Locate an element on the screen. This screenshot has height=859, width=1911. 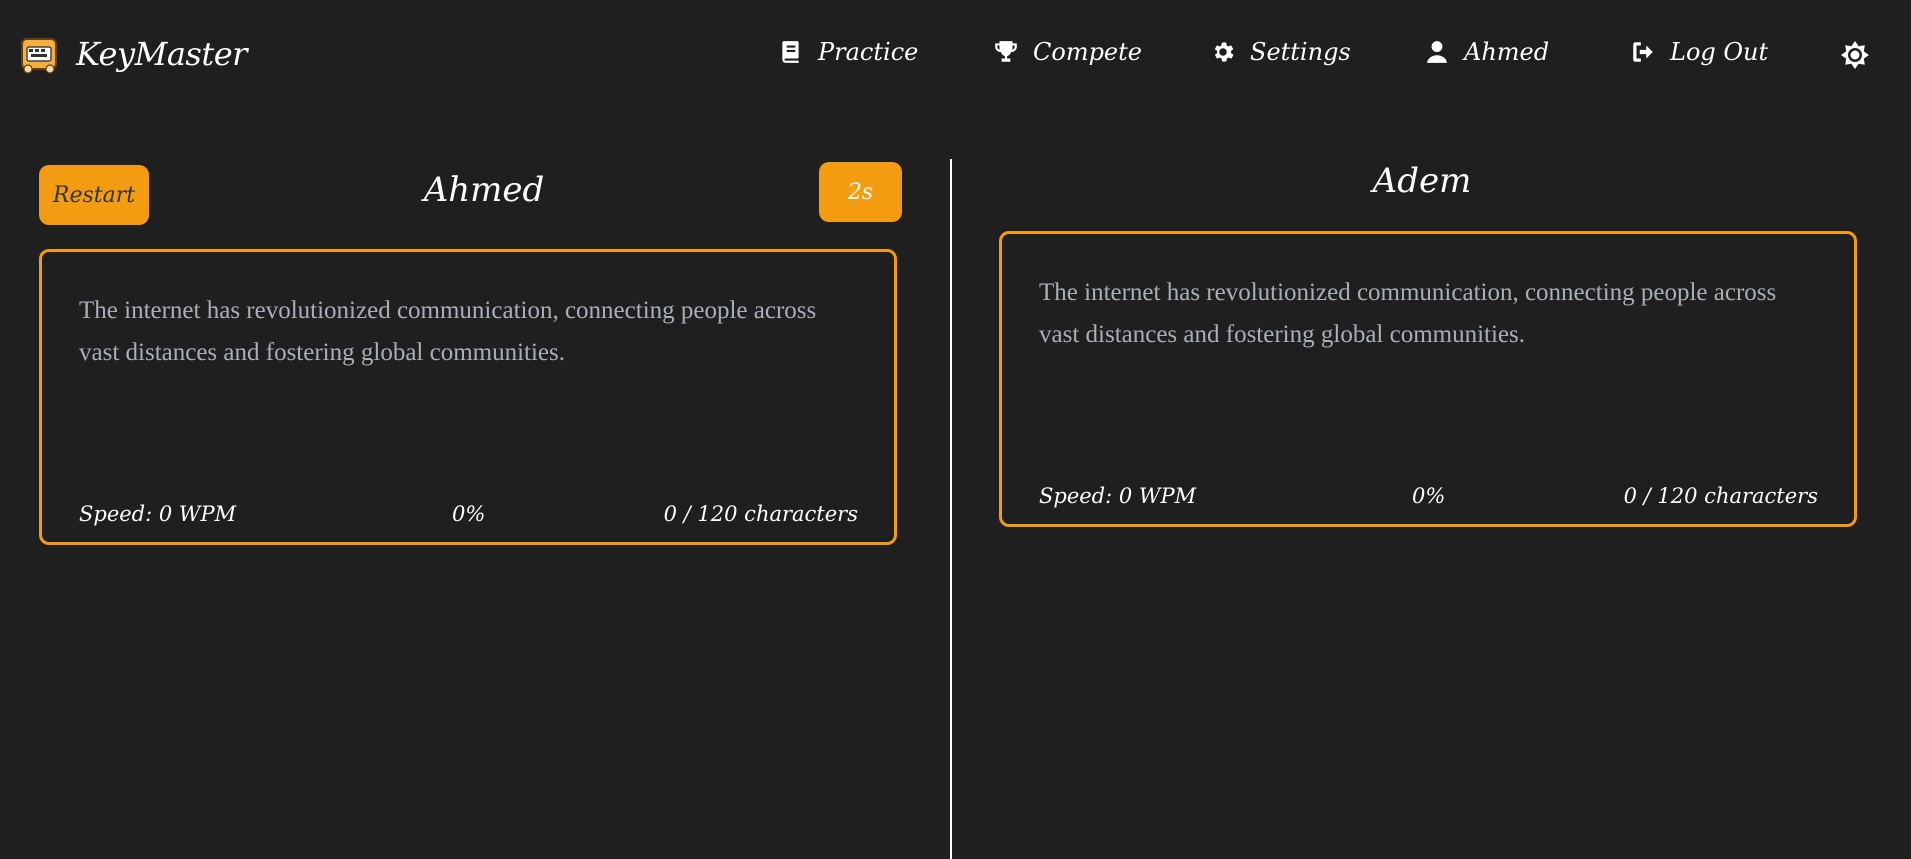
nav-user: Ahmed is located at coordinates (1486, 52).